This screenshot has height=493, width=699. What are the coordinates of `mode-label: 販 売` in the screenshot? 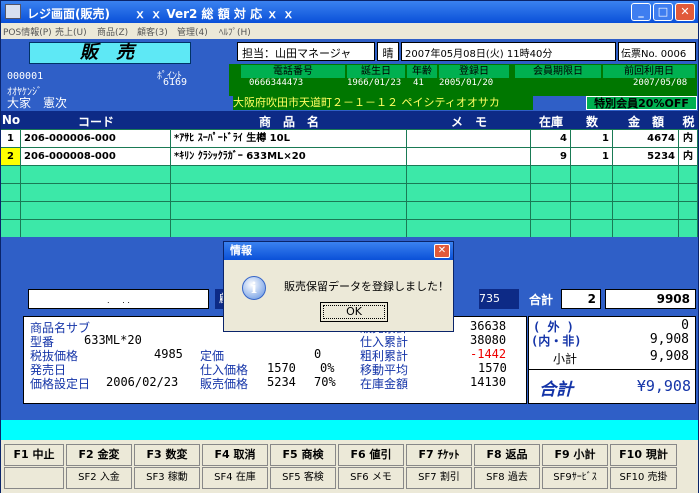 It's located at (110, 53).